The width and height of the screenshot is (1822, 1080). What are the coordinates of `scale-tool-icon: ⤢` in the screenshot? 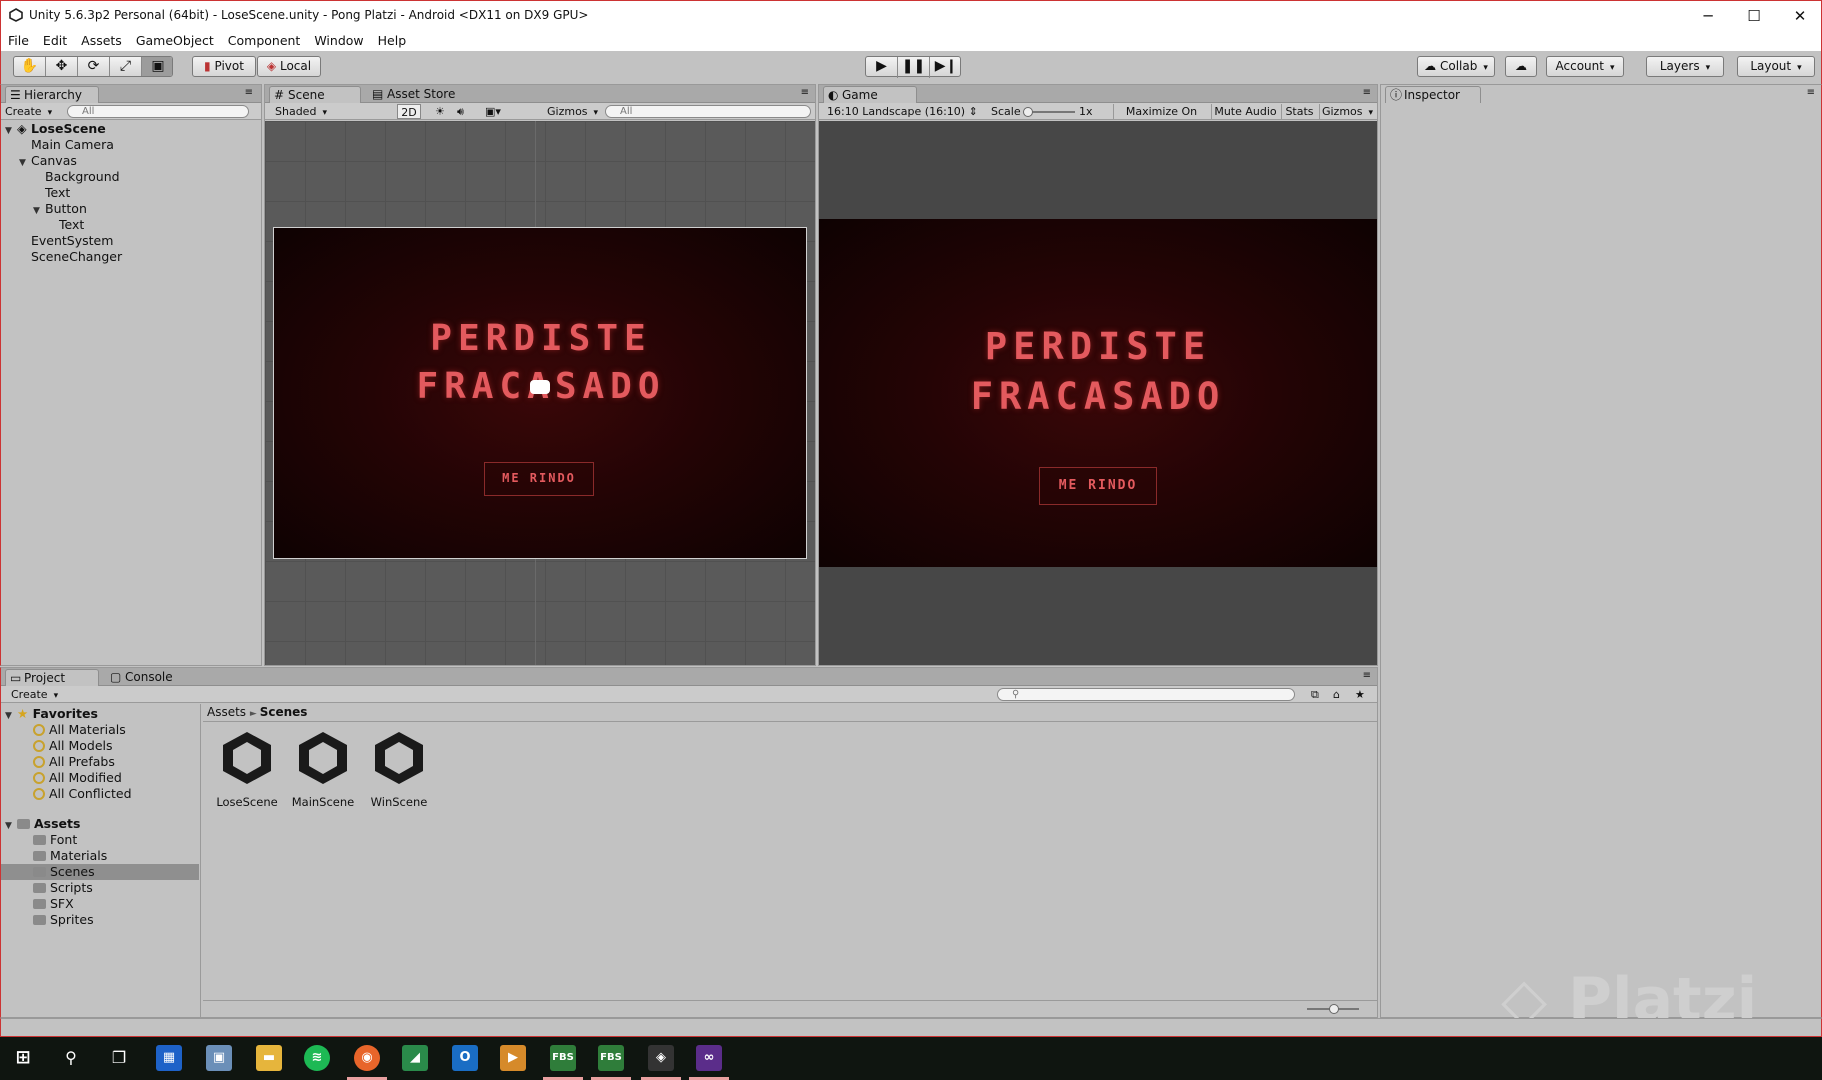 It's located at (126, 66).